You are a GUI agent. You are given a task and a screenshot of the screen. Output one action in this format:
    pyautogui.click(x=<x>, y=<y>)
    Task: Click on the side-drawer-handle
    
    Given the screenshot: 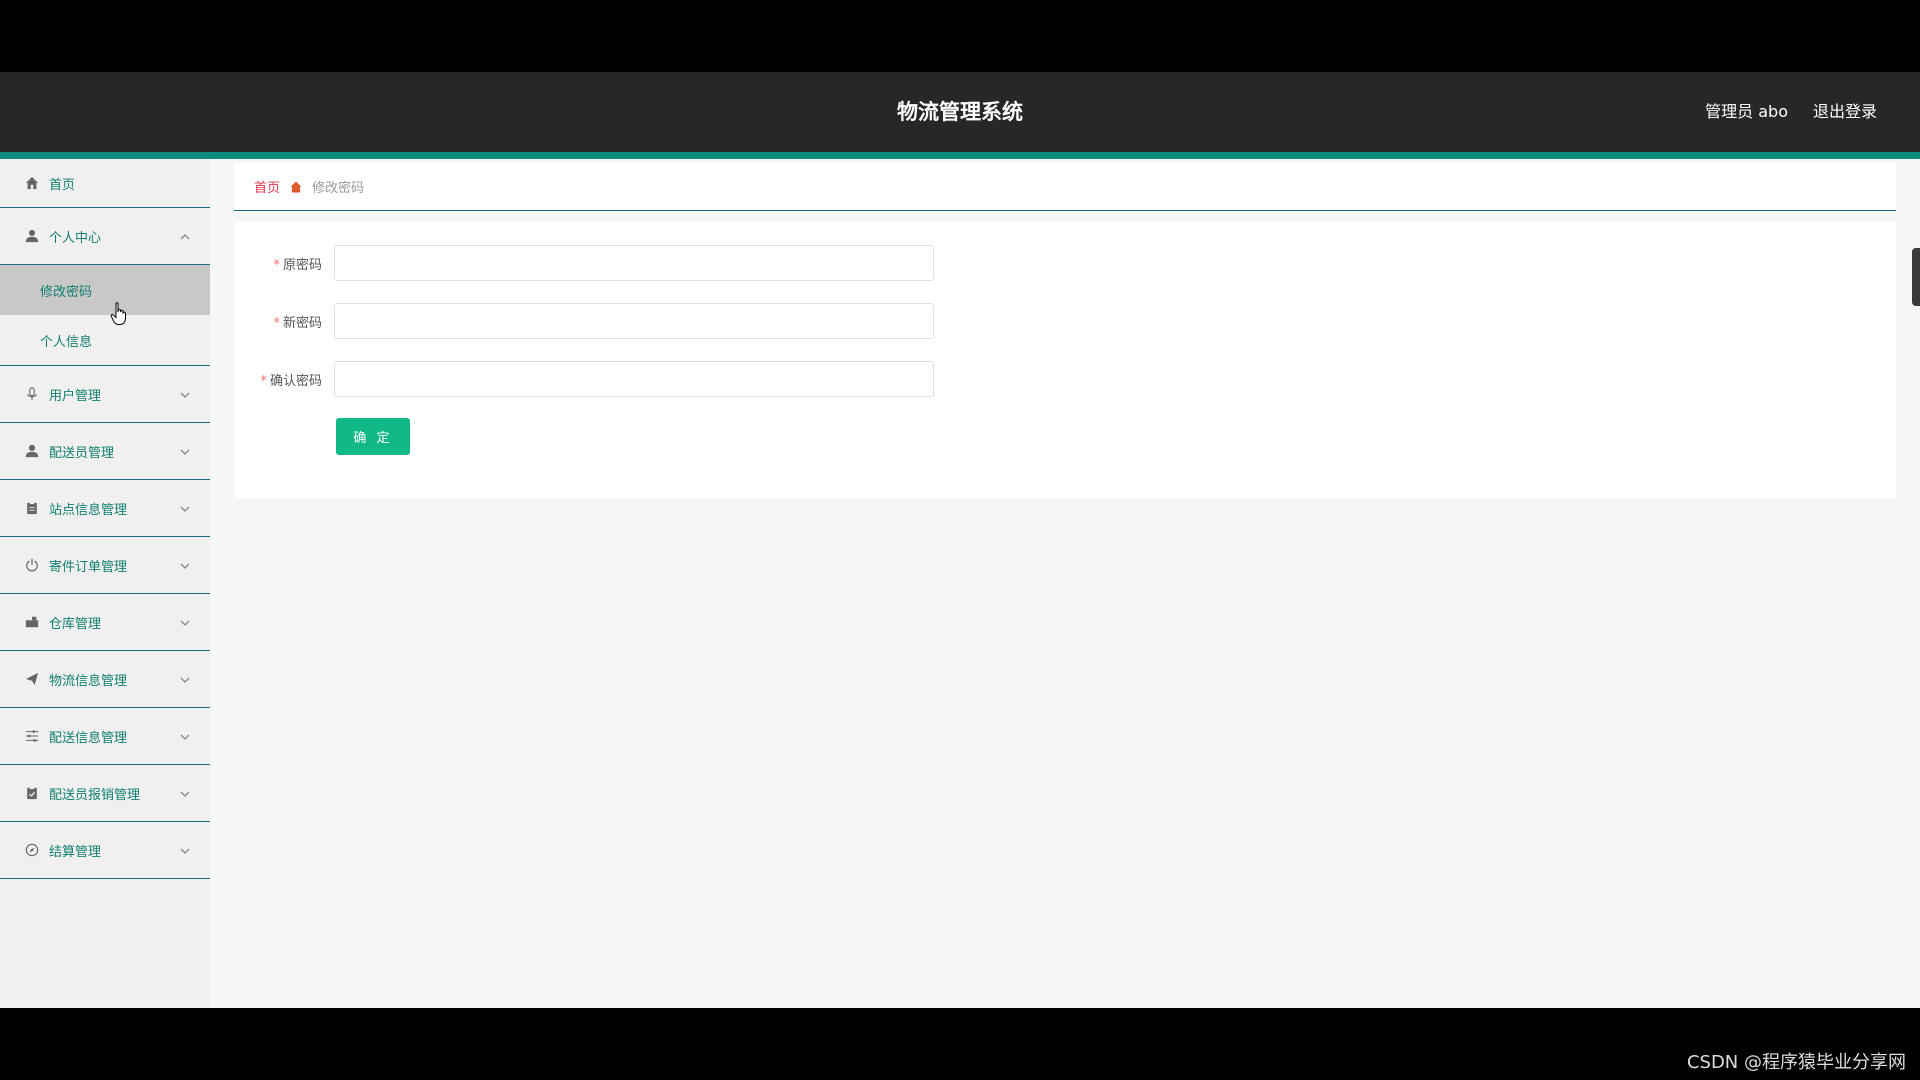 What is the action you would take?
    pyautogui.click(x=1916, y=277)
    